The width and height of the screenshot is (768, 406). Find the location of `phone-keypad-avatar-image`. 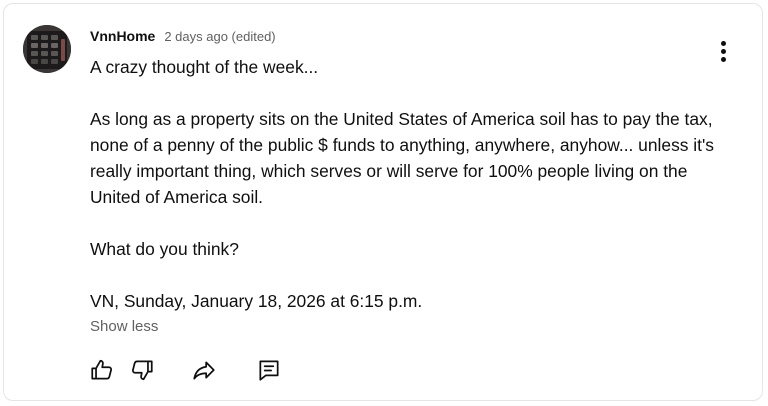

phone-keypad-avatar-image is located at coordinates (47, 49).